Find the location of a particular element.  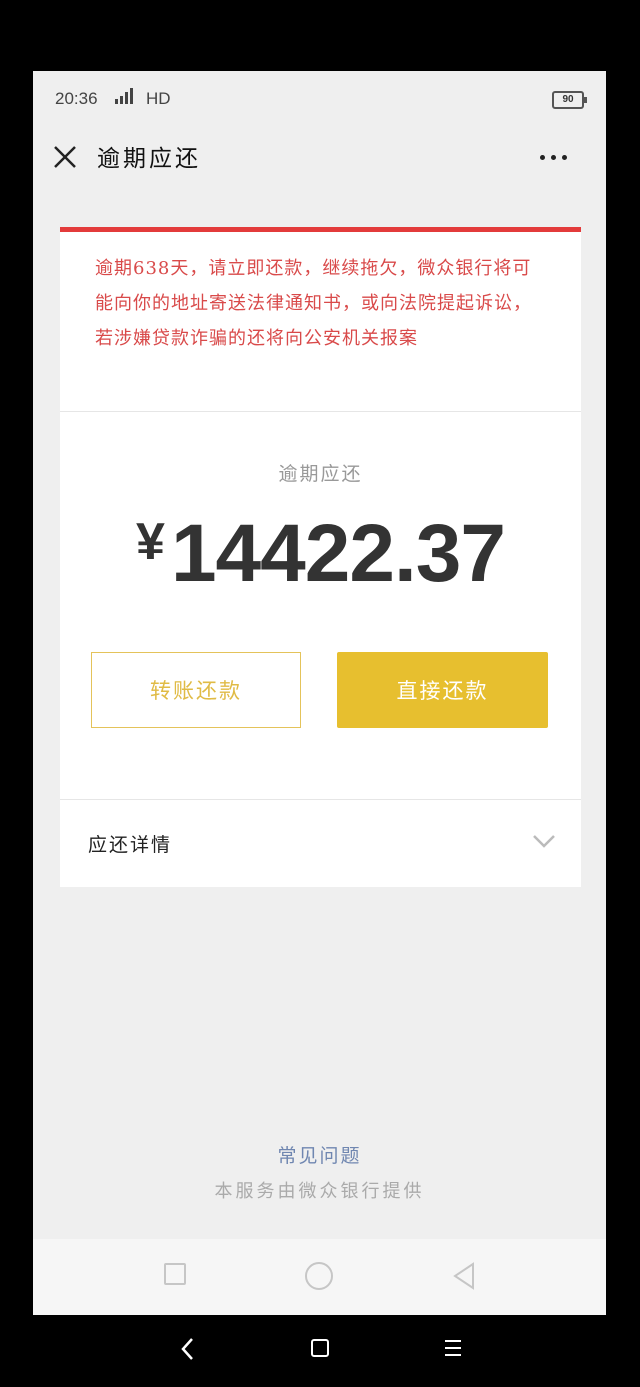

amount-label: 逾期应还 is located at coordinates (320, 474).